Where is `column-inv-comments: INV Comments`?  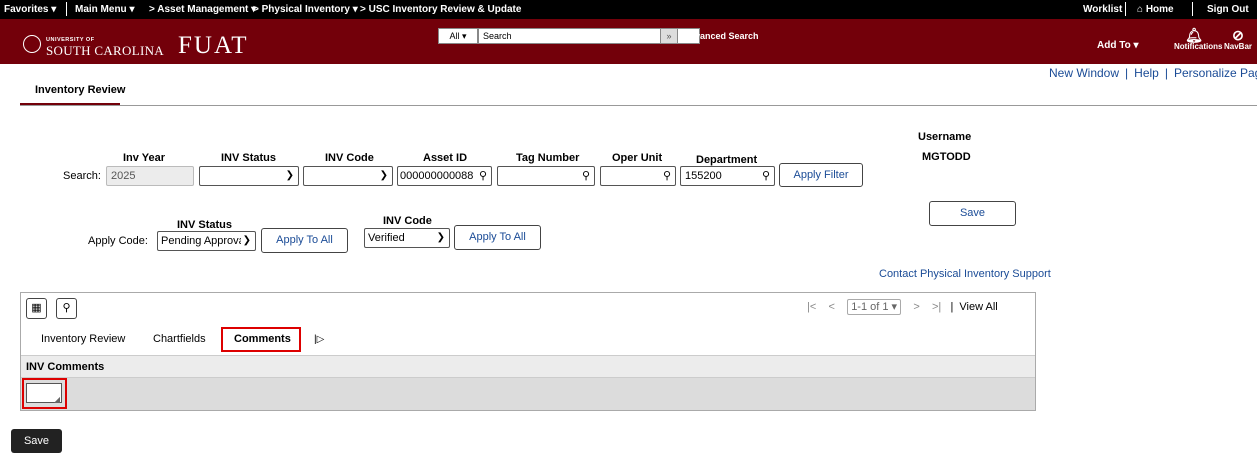 column-inv-comments: INV Comments is located at coordinates (65, 367).